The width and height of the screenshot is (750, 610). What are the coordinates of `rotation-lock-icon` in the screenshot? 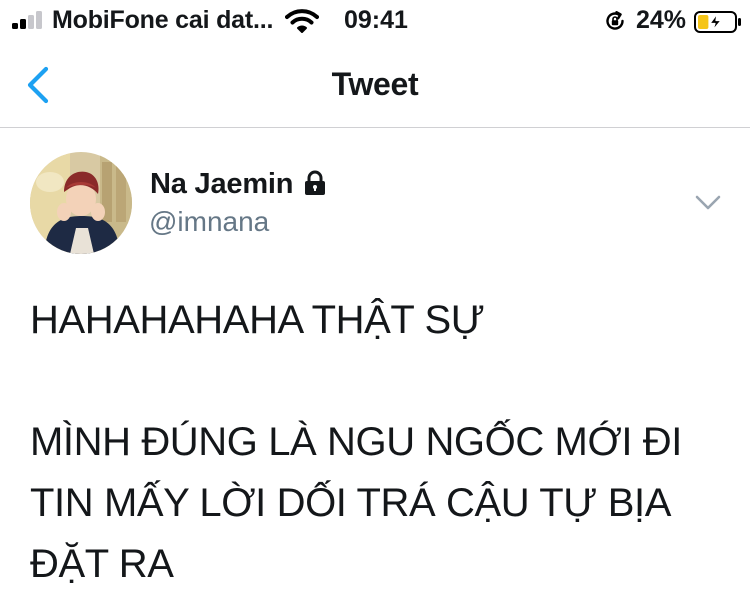 It's located at (615, 20).